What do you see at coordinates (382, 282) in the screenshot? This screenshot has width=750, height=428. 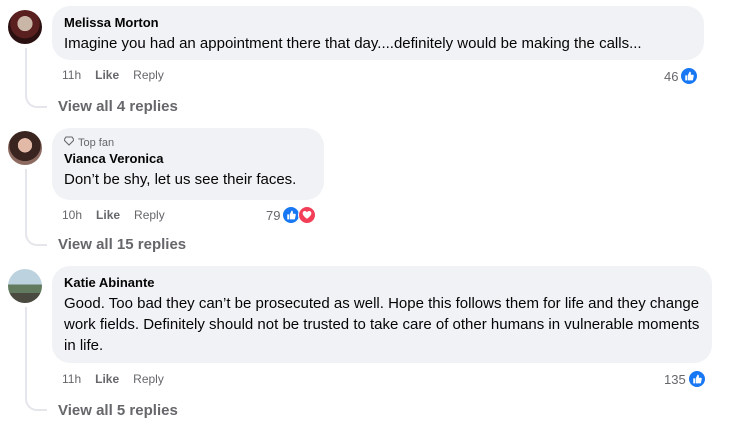 I see `comment-author: Katie Abinante` at bounding box center [382, 282].